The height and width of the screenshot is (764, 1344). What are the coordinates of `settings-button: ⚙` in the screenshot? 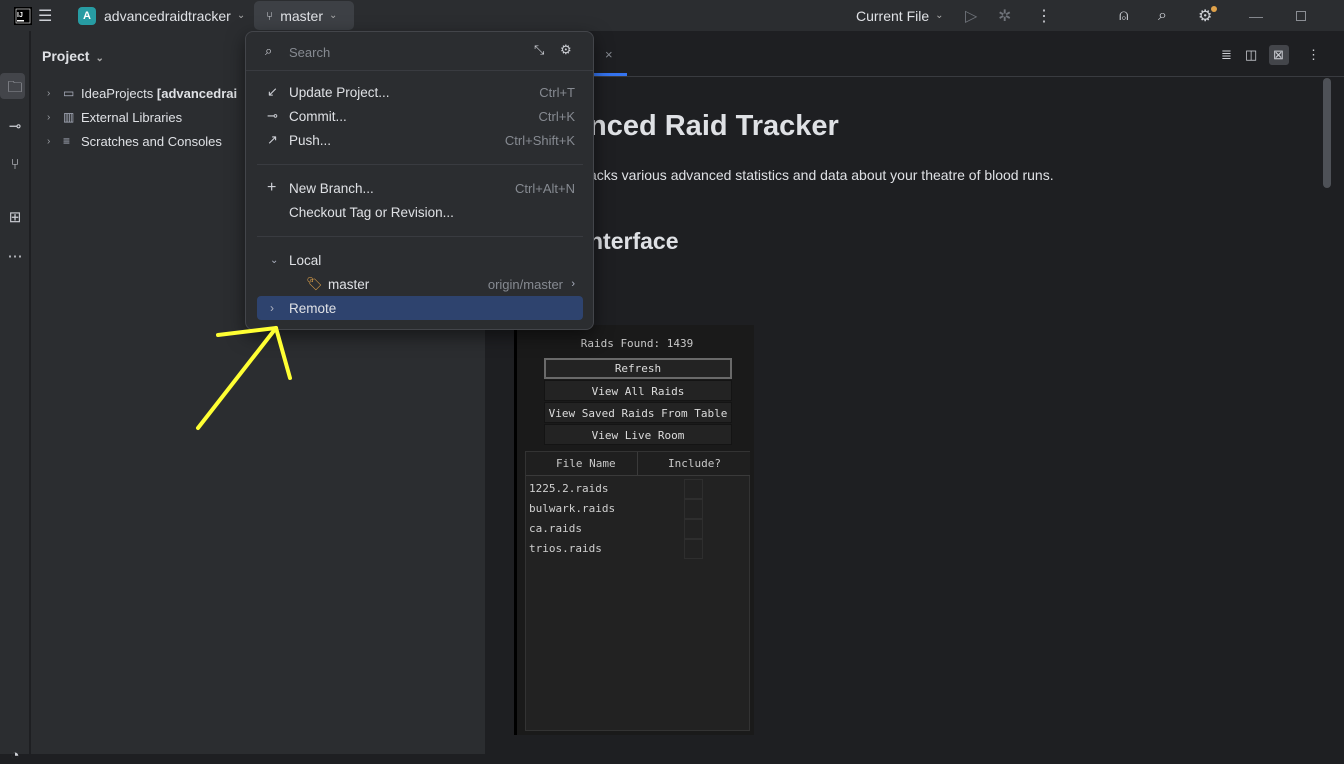 It's located at (1207, 15).